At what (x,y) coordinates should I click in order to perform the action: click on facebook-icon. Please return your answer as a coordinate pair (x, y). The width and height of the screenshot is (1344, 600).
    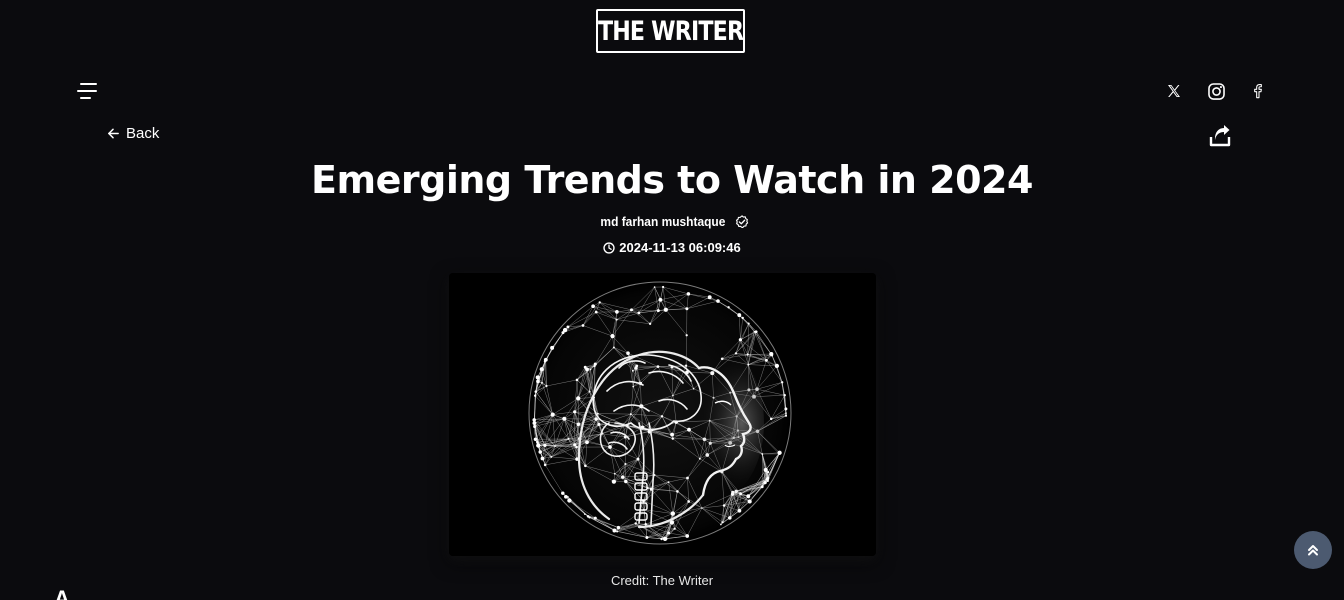
    Looking at the image, I should click on (1258, 91).